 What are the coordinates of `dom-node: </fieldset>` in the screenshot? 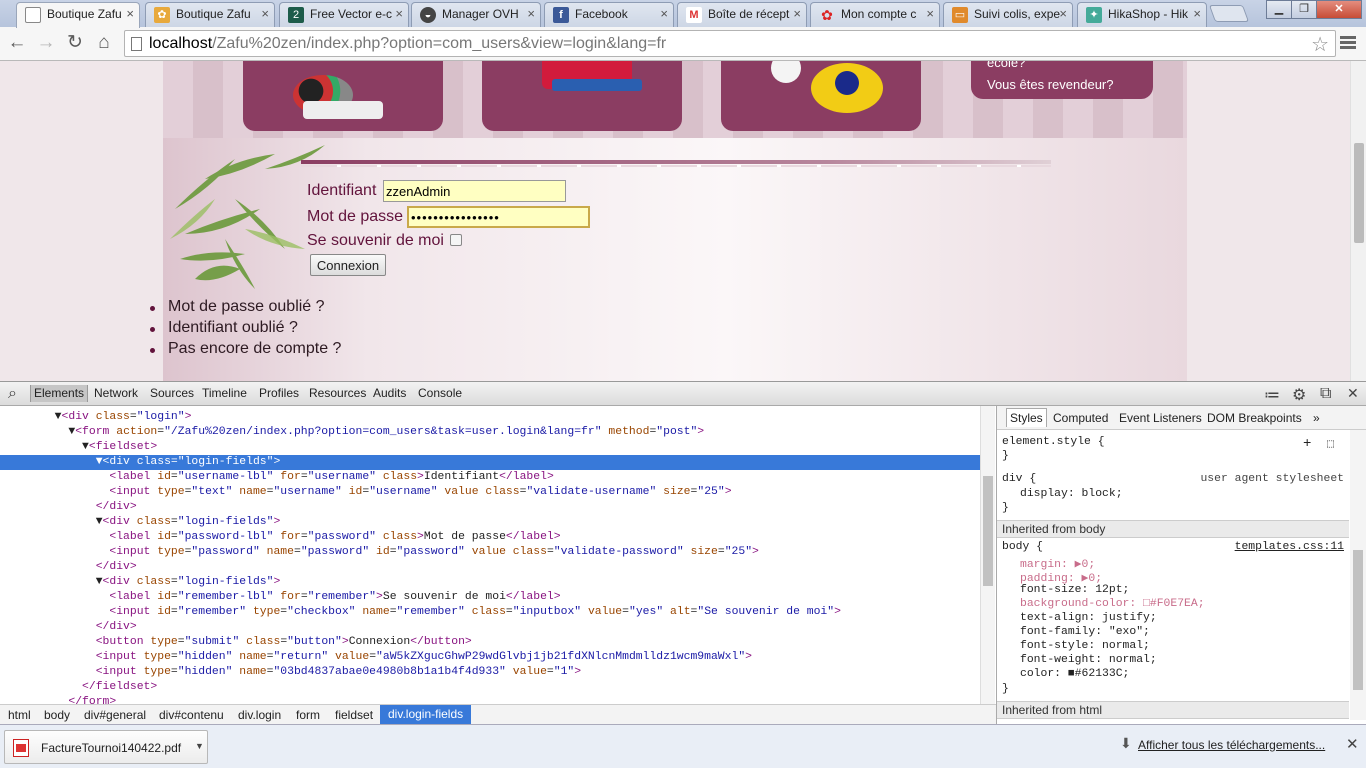 It's located at (490, 687).